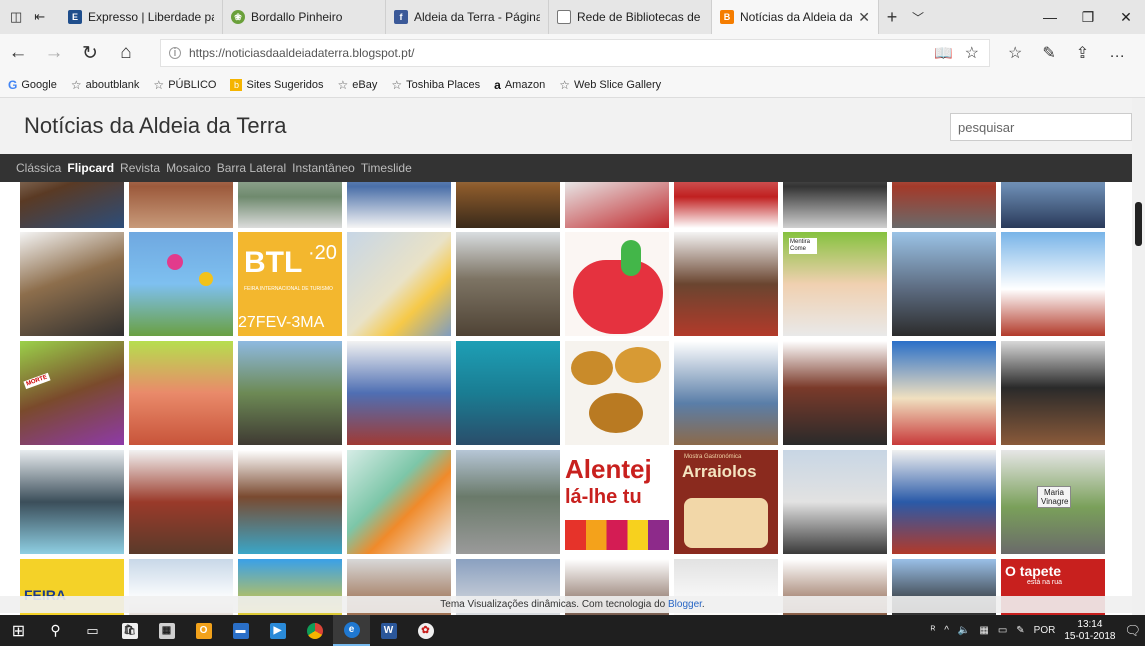 This screenshot has width=1145, height=646. I want to click on favorite-star-icon: ☆, so click(972, 53).